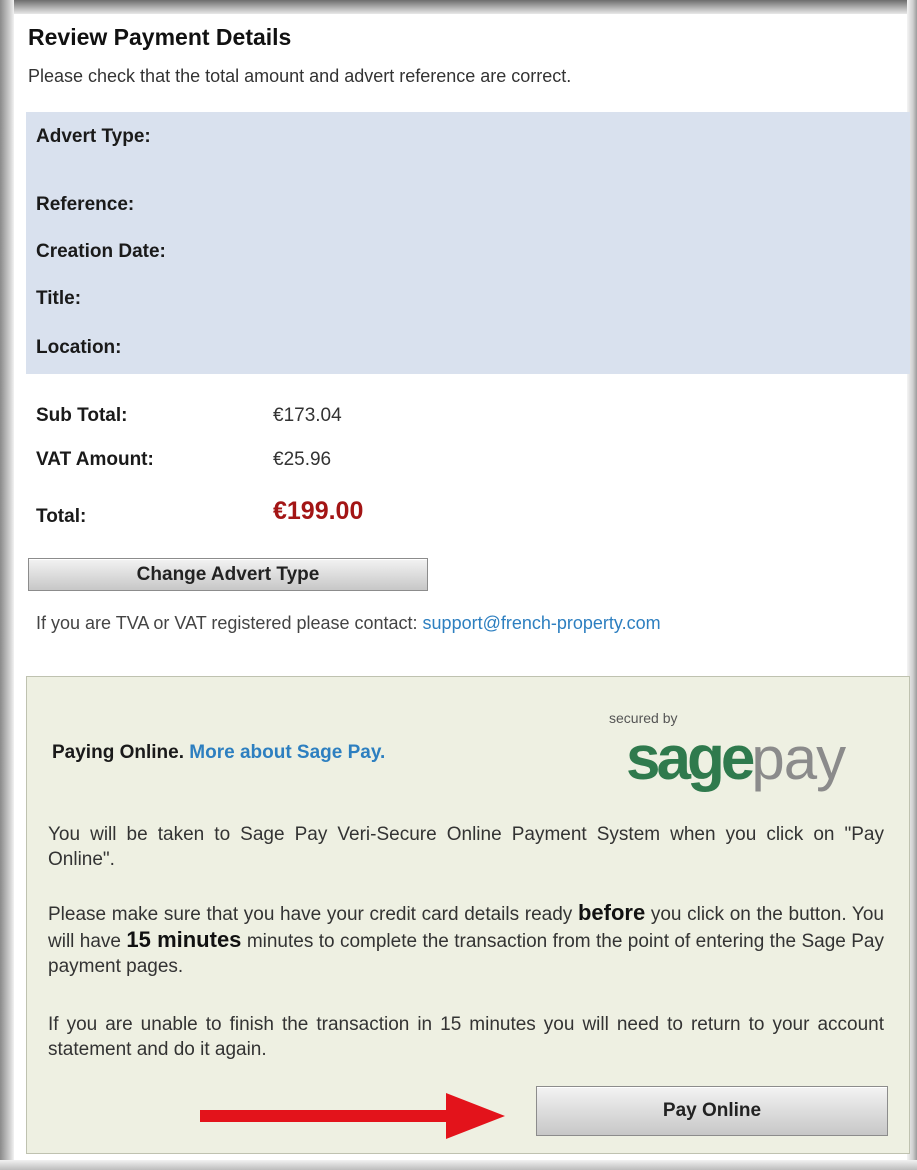 This screenshot has height=1170, width=917. What do you see at coordinates (318, 511) in the screenshot?
I see `total-value: €199.00` at bounding box center [318, 511].